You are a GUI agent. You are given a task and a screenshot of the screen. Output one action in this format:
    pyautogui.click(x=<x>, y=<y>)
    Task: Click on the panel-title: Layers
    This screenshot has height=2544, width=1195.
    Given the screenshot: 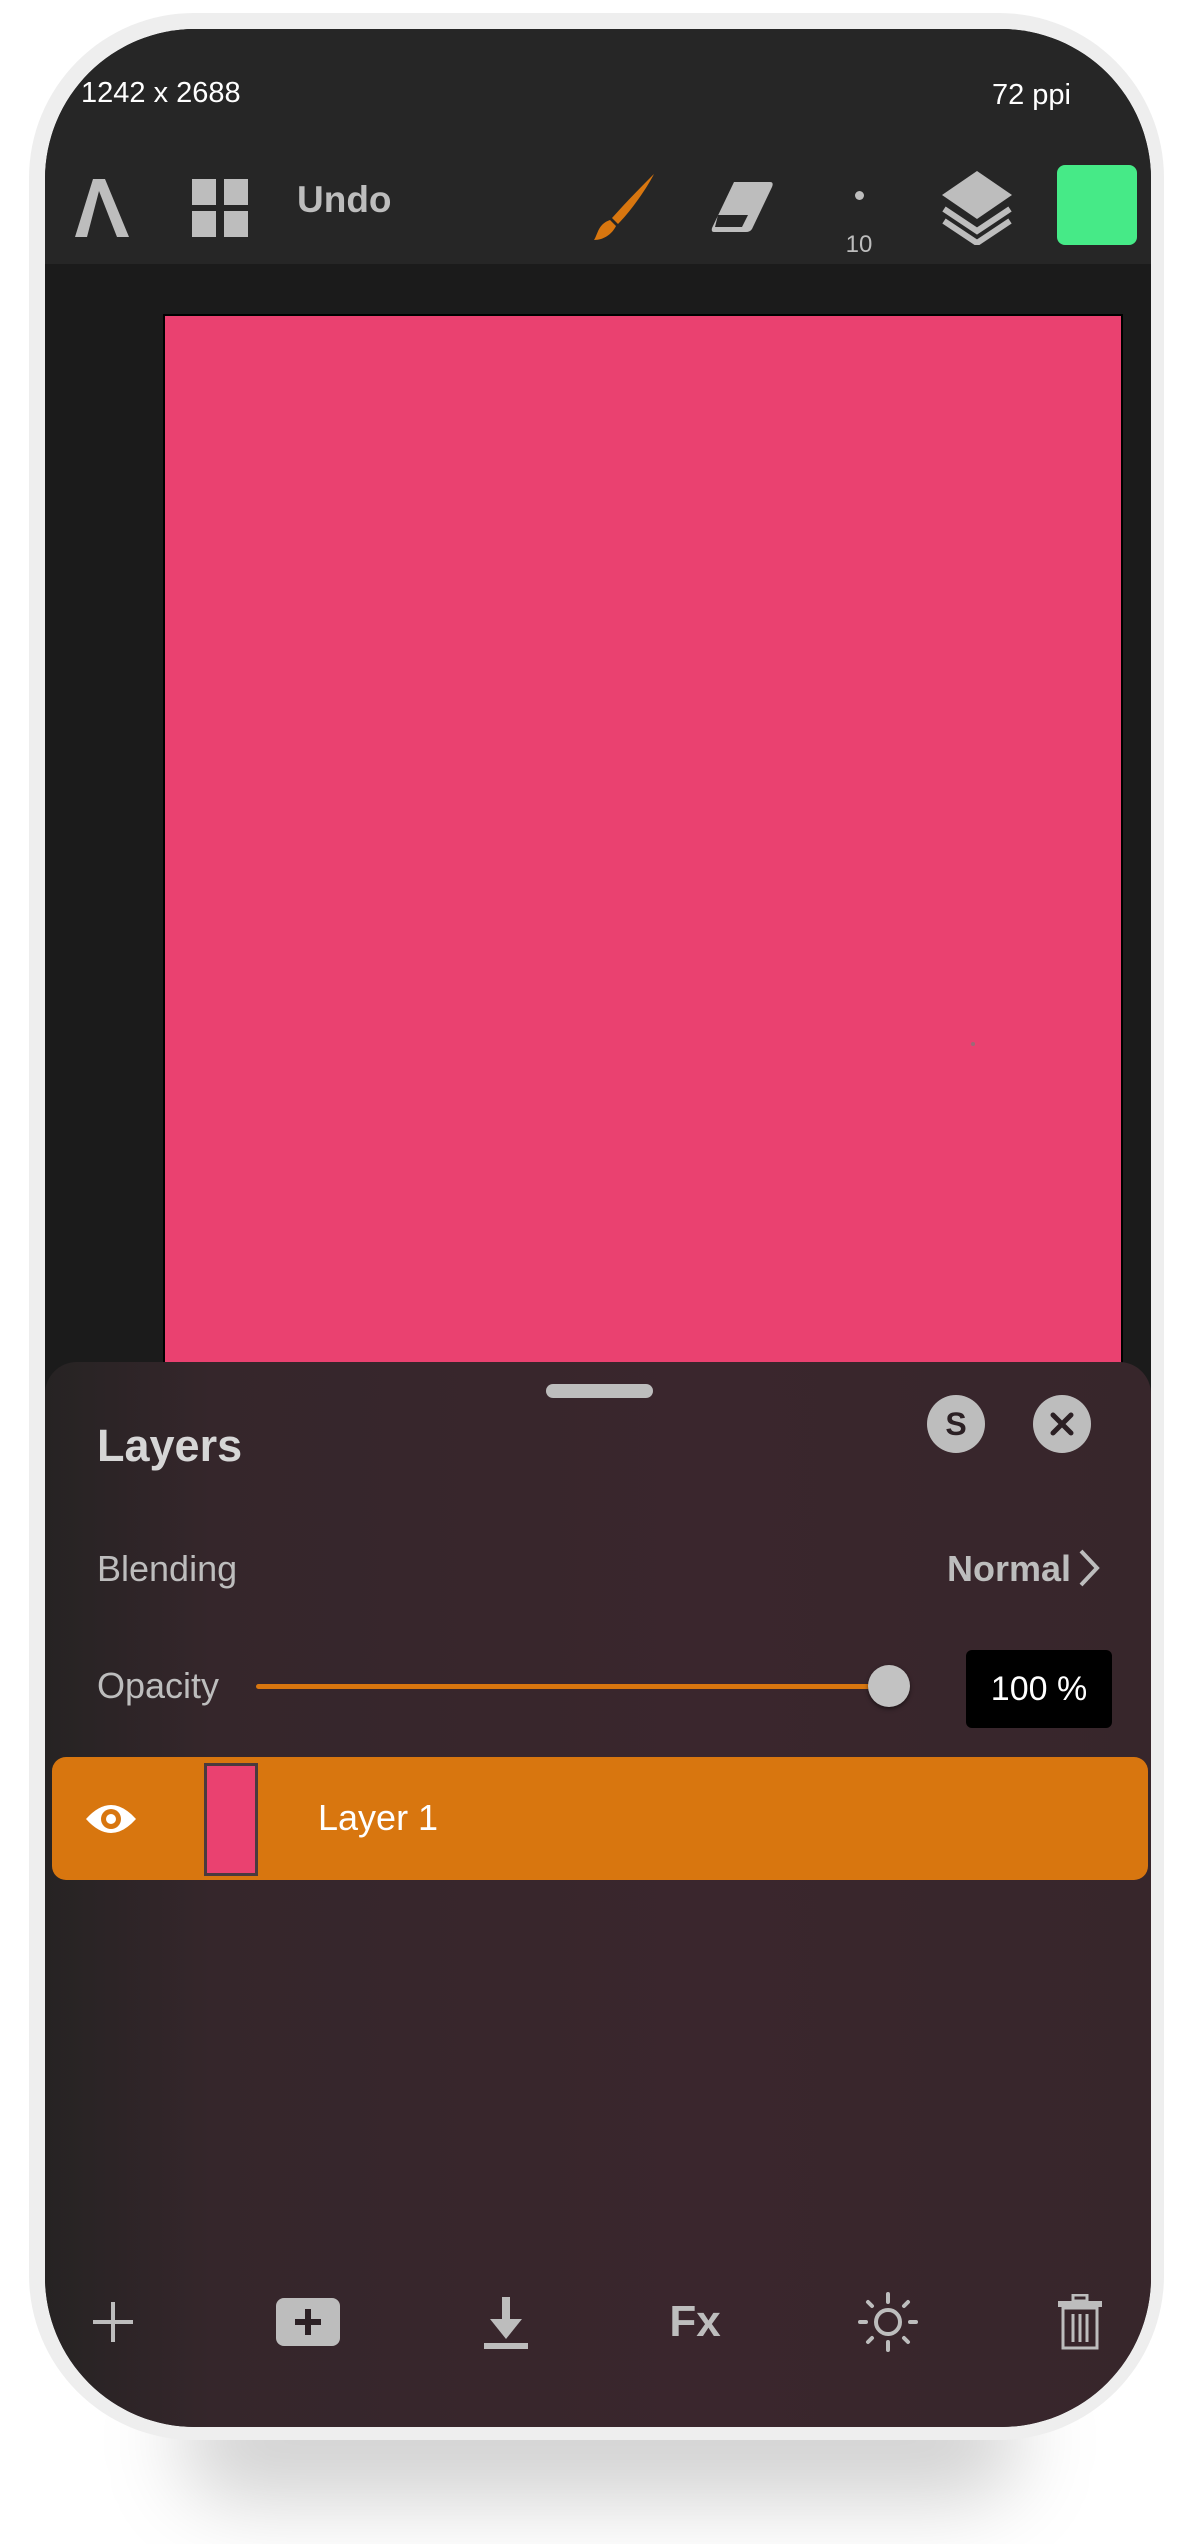 What is the action you would take?
    pyautogui.click(x=170, y=1445)
    